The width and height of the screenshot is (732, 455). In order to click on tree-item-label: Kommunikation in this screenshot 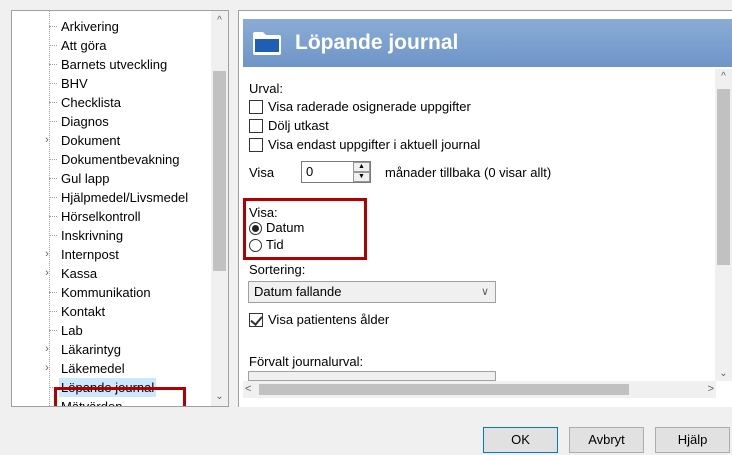, I will do `click(106, 292)`.